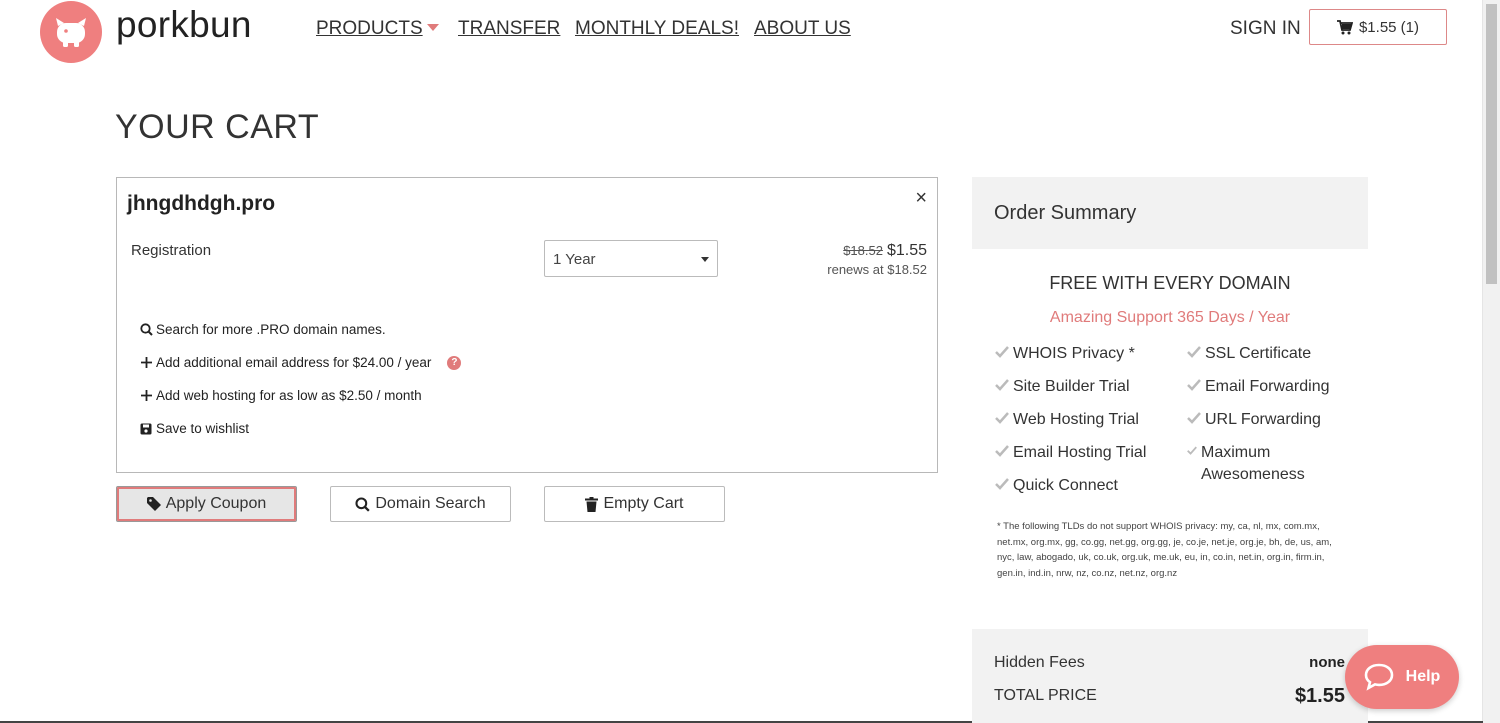  What do you see at coordinates (1071, 386) in the screenshot?
I see `feature-label: Site Builder Trial` at bounding box center [1071, 386].